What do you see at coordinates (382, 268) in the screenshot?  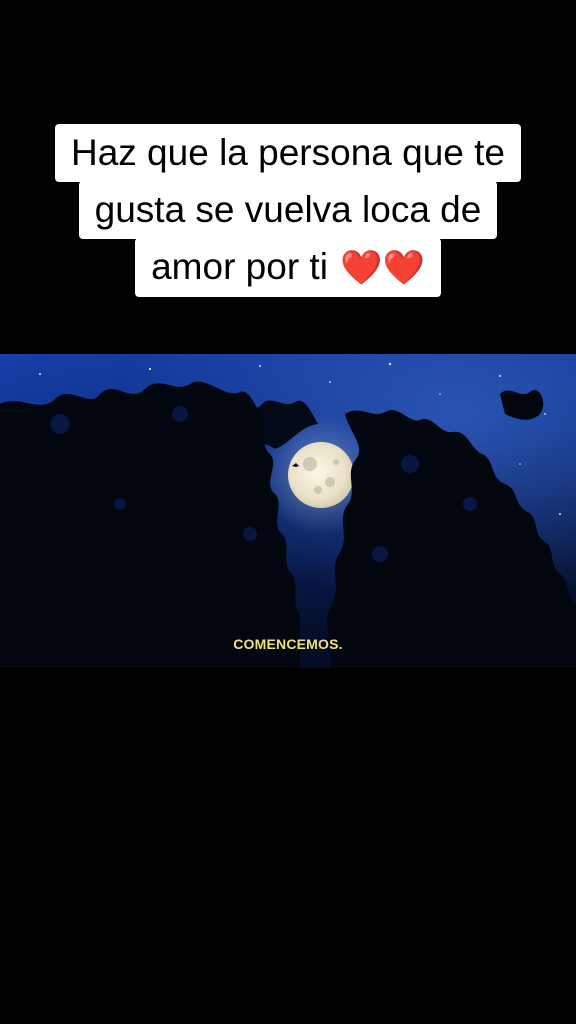 I see `heart-emoji: ❤️❤️` at bounding box center [382, 268].